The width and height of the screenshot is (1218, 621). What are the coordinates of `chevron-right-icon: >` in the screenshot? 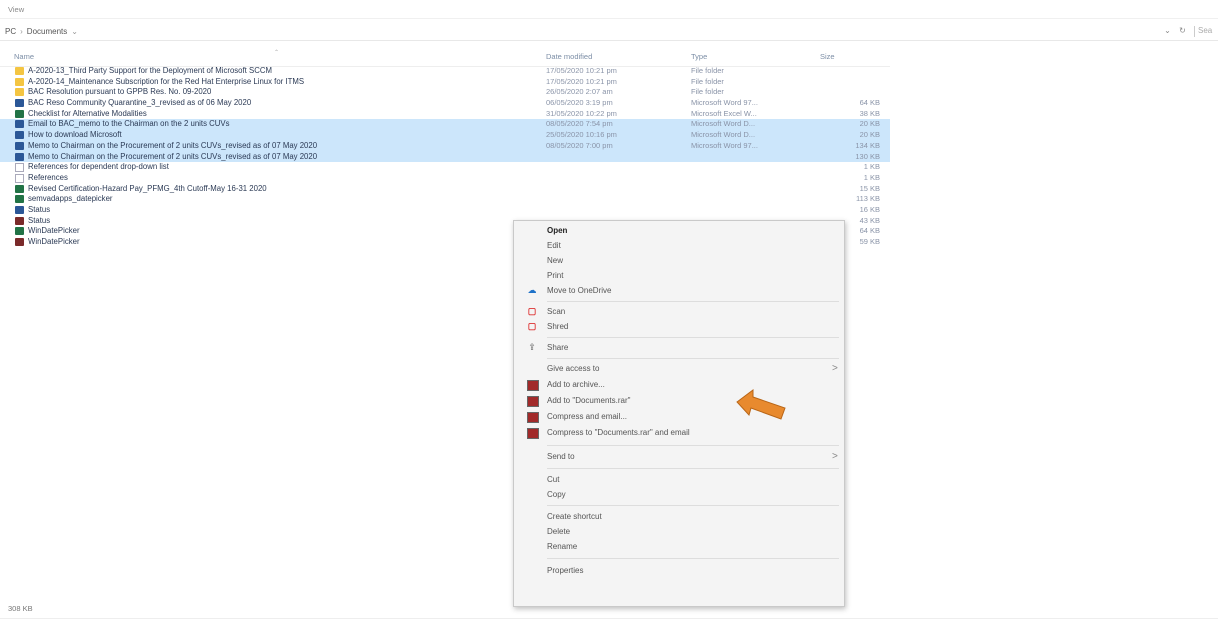 It's located at (835, 456).